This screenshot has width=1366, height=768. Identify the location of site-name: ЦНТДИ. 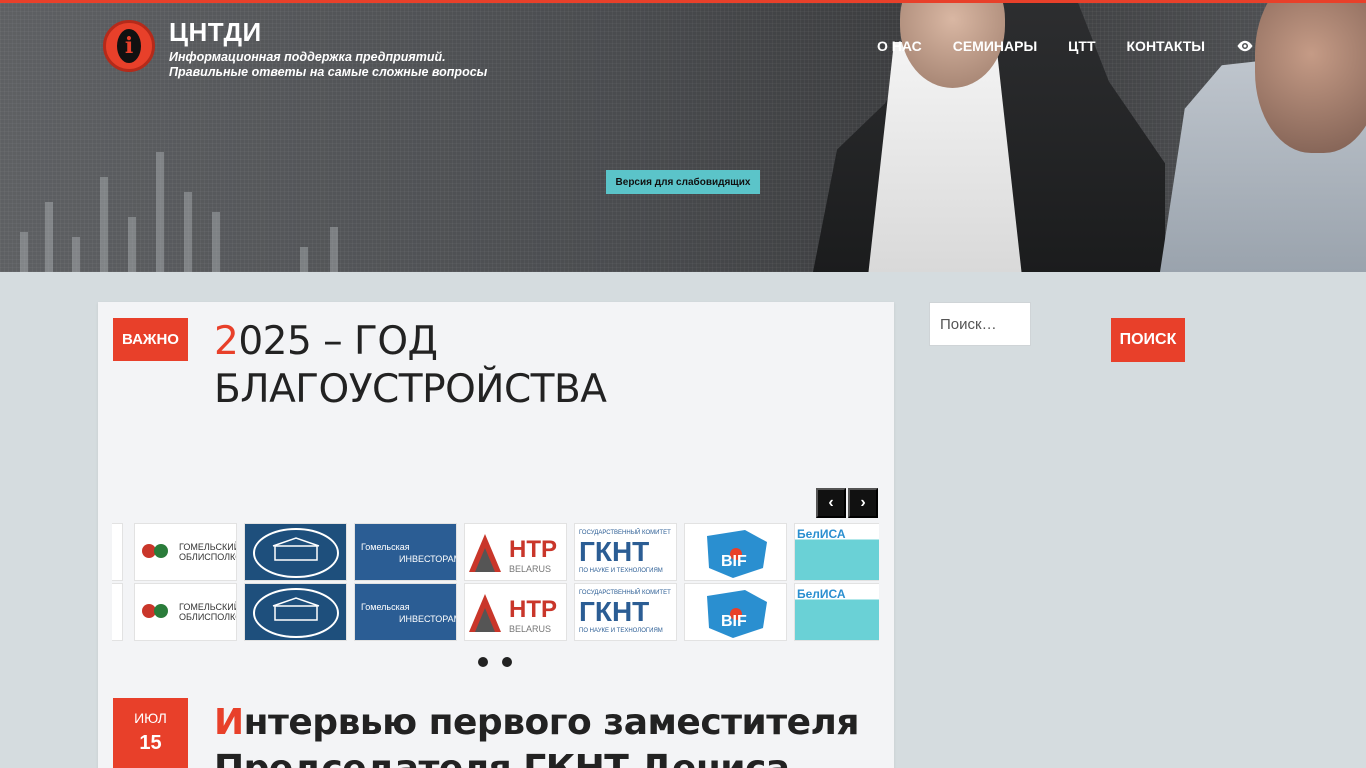
(215, 32).